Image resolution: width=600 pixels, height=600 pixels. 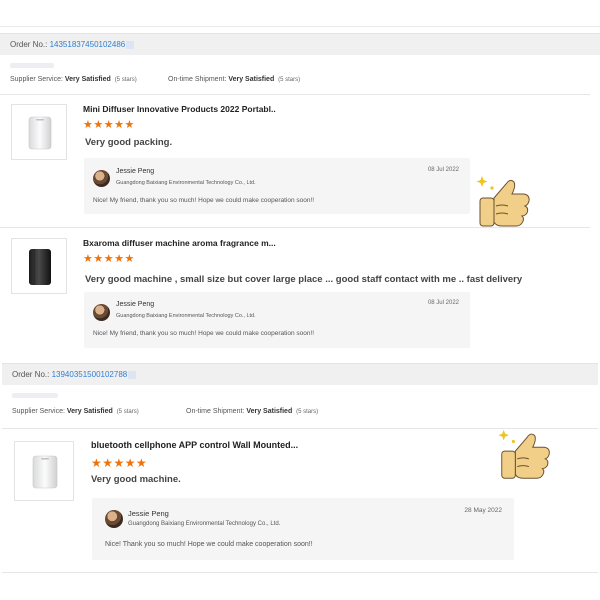 What do you see at coordinates (300, 374) in the screenshot?
I see `order-bar: Order No.: 13940351500102788` at bounding box center [300, 374].